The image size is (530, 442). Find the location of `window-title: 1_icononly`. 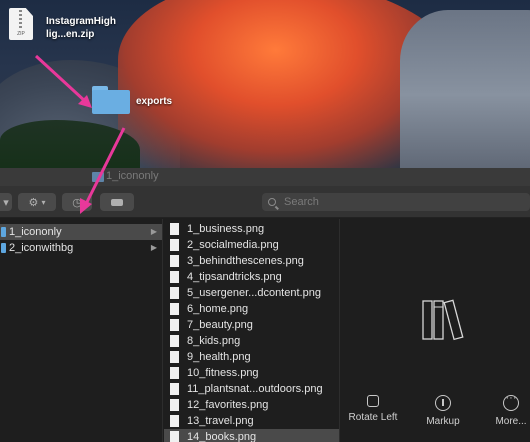

window-title: 1_icononly is located at coordinates (132, 176).